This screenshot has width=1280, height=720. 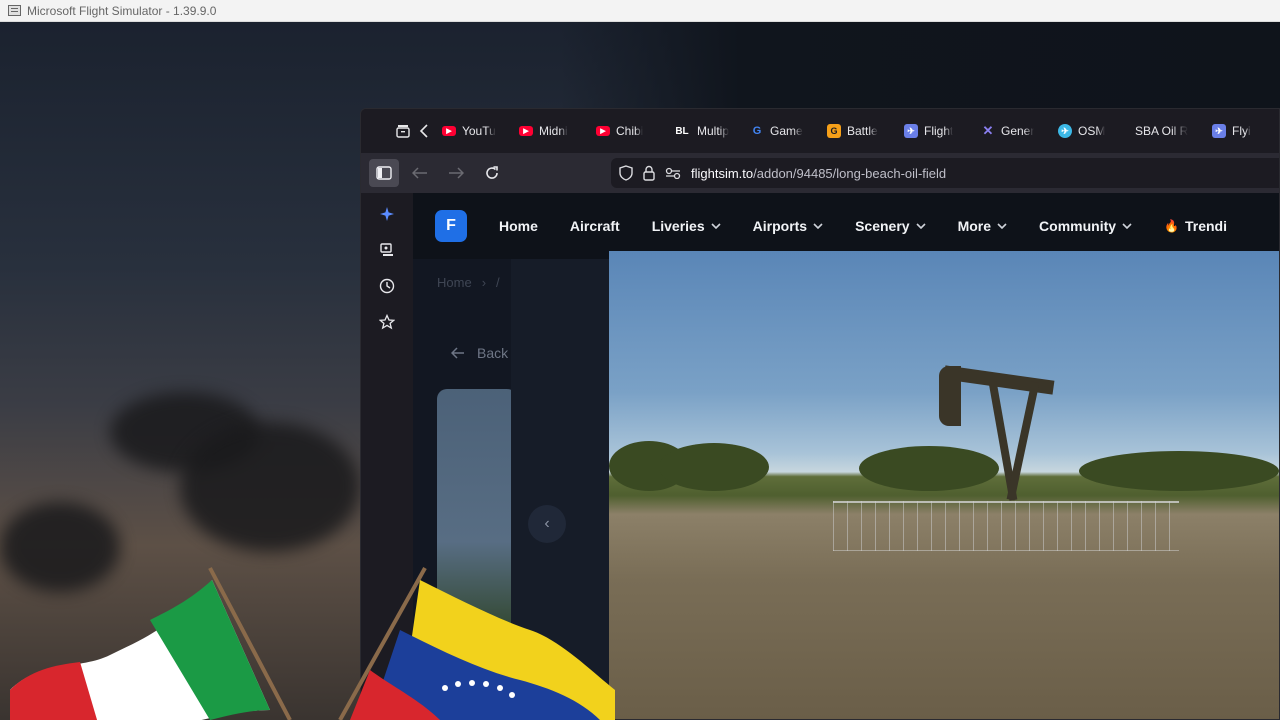 I want to click on reload-icon, so click(x=492, y=173).